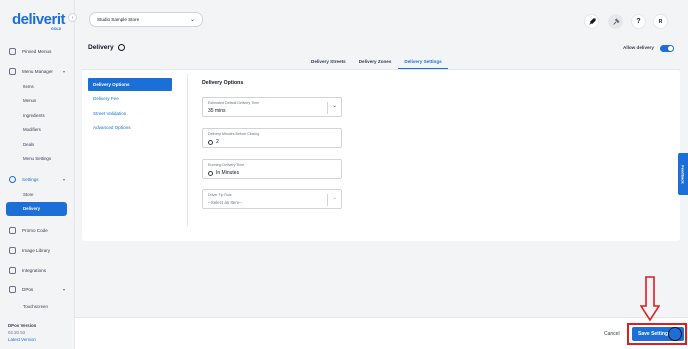 The height and width of the screenshot is (349, 688). What do you see at coordinates (37, 289) in the screenshot?
I see `sidebar-item-dpos: DPos ▾` at bounding box center [37, 289].